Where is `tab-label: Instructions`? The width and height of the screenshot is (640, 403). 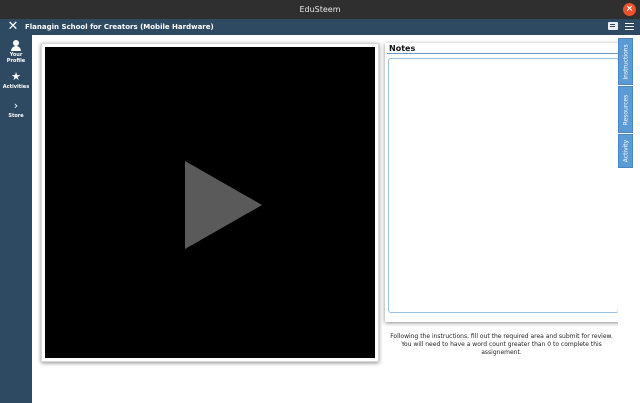
tab-label: Instructions is located at coordinates (625, 61).